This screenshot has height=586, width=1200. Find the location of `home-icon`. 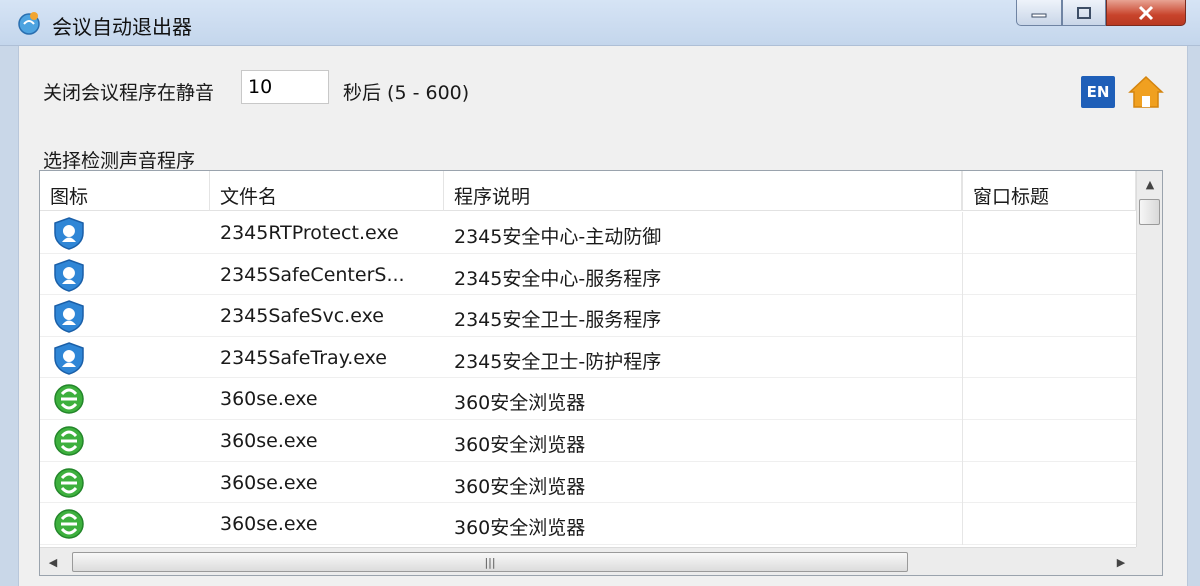

home-icon is located at coordinates (1146, 92).